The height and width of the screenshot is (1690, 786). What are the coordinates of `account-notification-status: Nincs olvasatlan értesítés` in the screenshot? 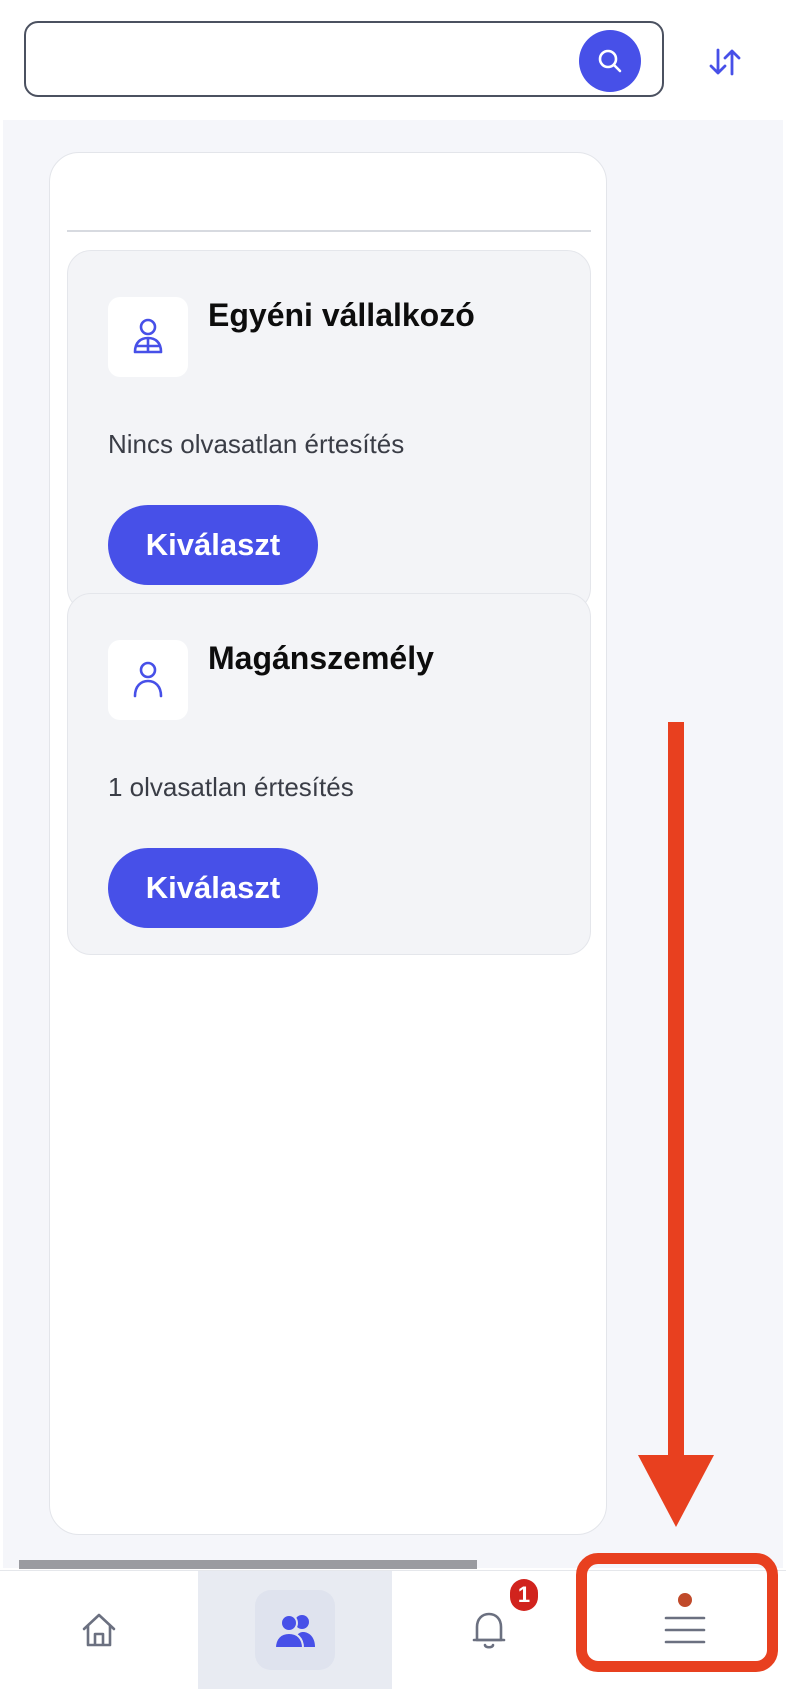 It's located at (256, 444).